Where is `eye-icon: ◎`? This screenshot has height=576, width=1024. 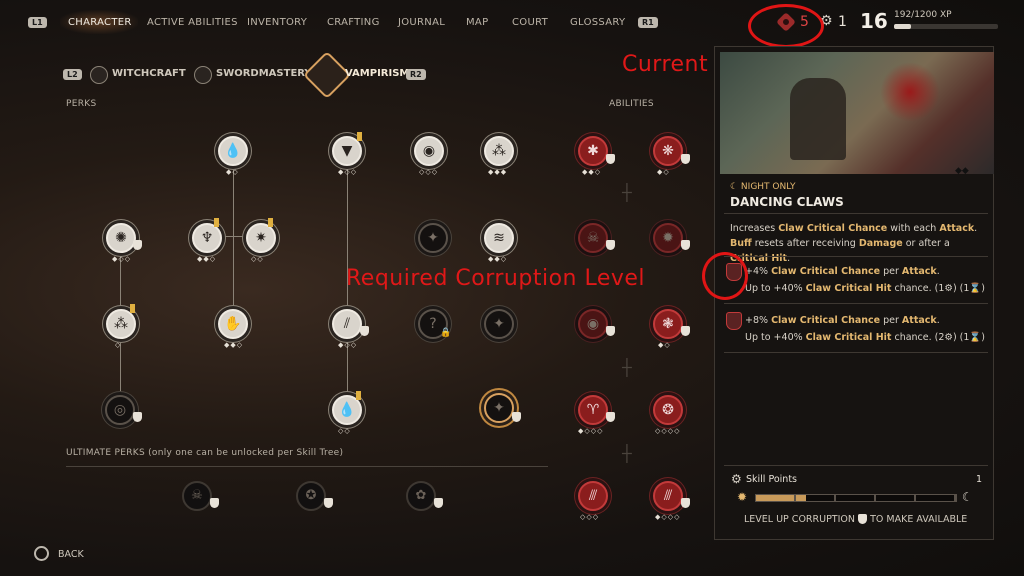
eye-icon: ◎ is located at coordinates (120, 410).